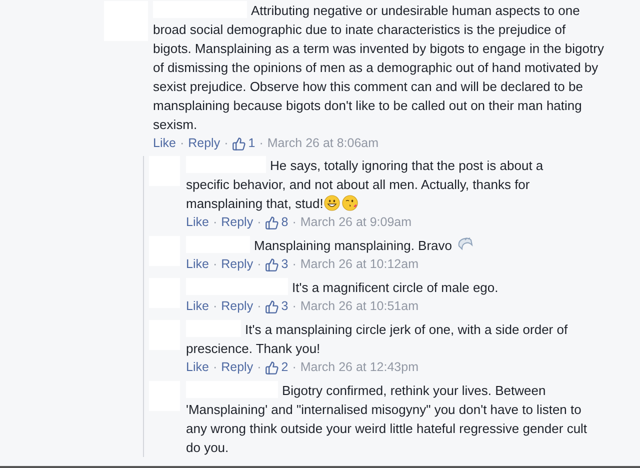 The height and width of the screenshot is (468, 640). I want to click on comment-time: March 26 at 12:43pm, so click(359, 367).